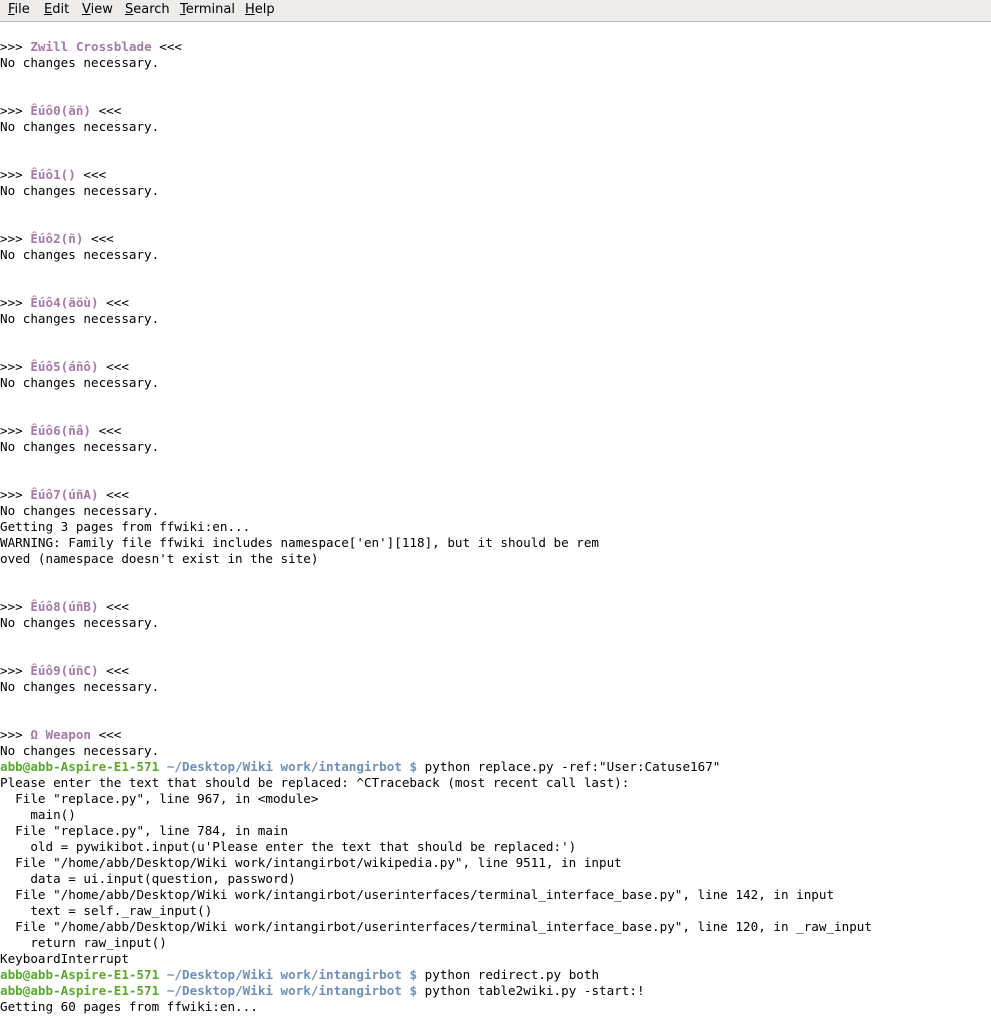 The image size is (991, 1030). Describe the element at coordinates (534, 990) in the screenshot. I see `command-text: python table2wiki.py -start:!` at that location.